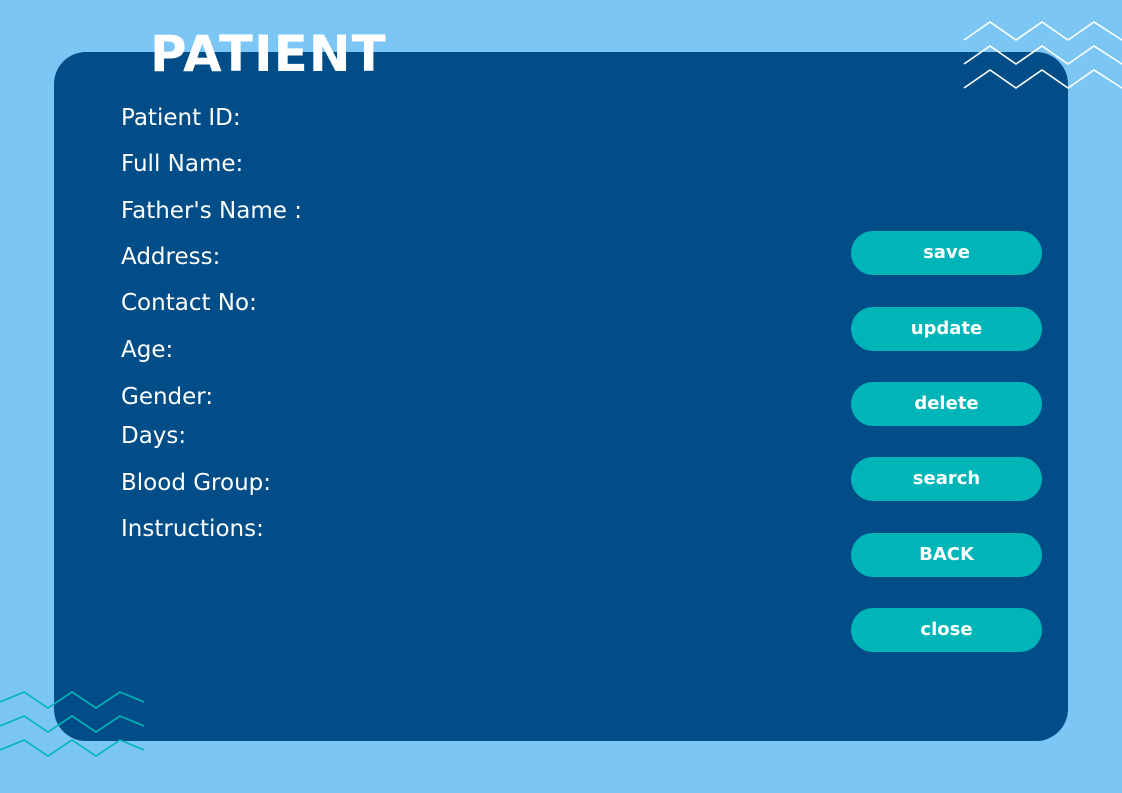  Describe the element at coordinates (171, 257) in the screenshot. I see `address-label: Address:` at that location.